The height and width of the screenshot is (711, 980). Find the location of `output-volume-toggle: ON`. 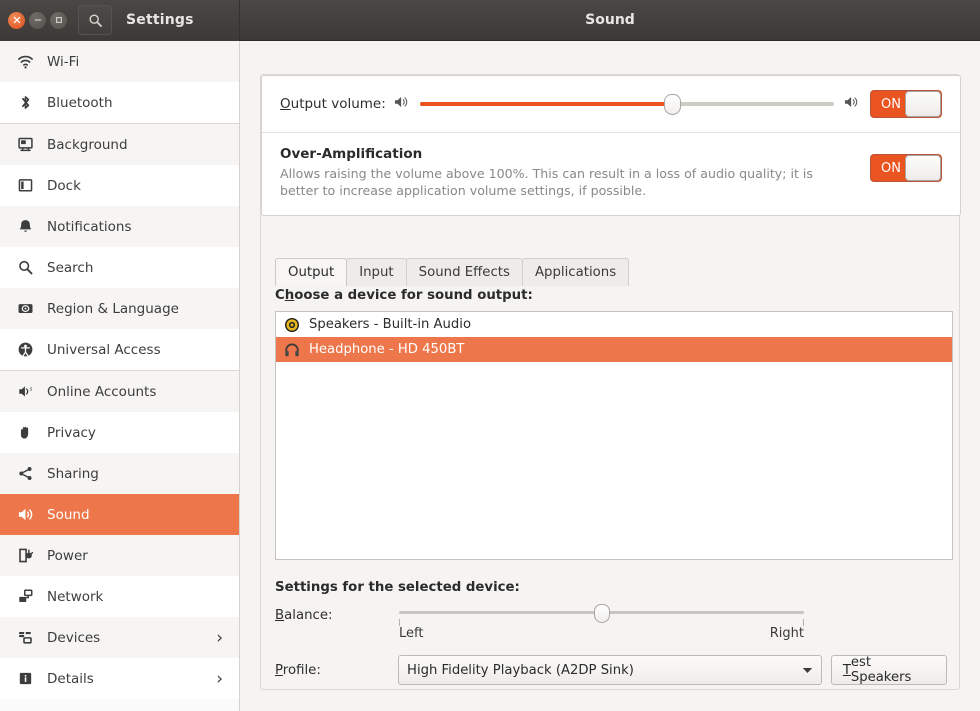

output-volume-toggle: ON is located at coordinates (906, 104).